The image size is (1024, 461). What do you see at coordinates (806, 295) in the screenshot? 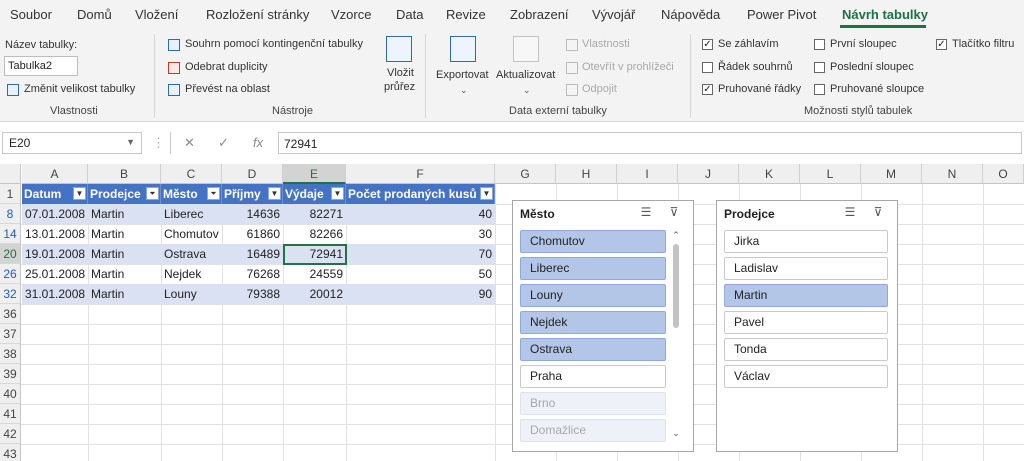
I see `slicer-item: Martin` at bounding box center [806, 295].